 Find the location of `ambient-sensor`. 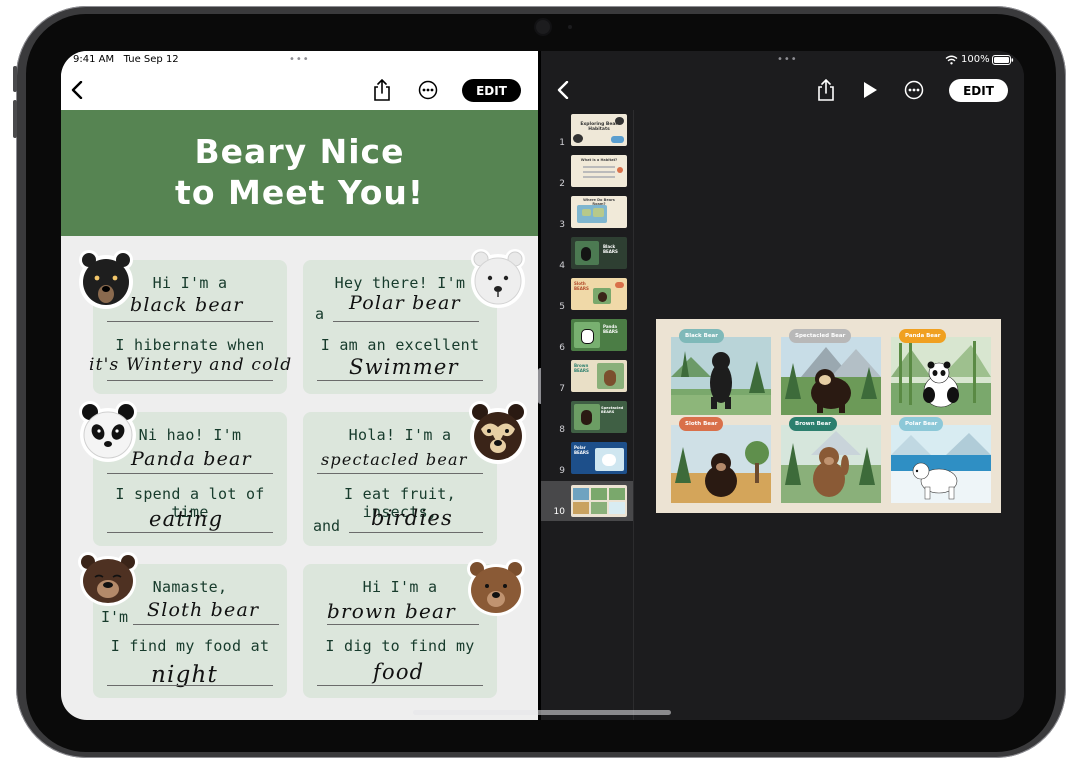

ambient-sensor is located at coordinates (570, 27).